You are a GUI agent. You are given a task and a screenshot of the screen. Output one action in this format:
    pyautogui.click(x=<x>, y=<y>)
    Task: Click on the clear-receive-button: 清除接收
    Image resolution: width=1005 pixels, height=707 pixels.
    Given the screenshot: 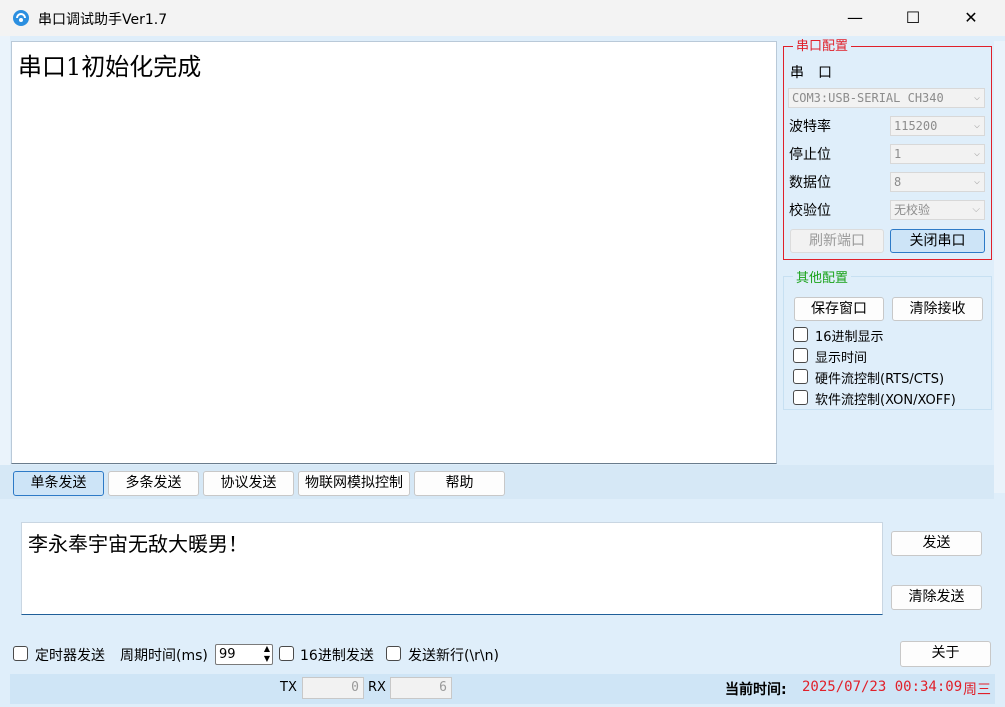 What is the action you would take?
    pyautogui.click(x=937, y=309)
    